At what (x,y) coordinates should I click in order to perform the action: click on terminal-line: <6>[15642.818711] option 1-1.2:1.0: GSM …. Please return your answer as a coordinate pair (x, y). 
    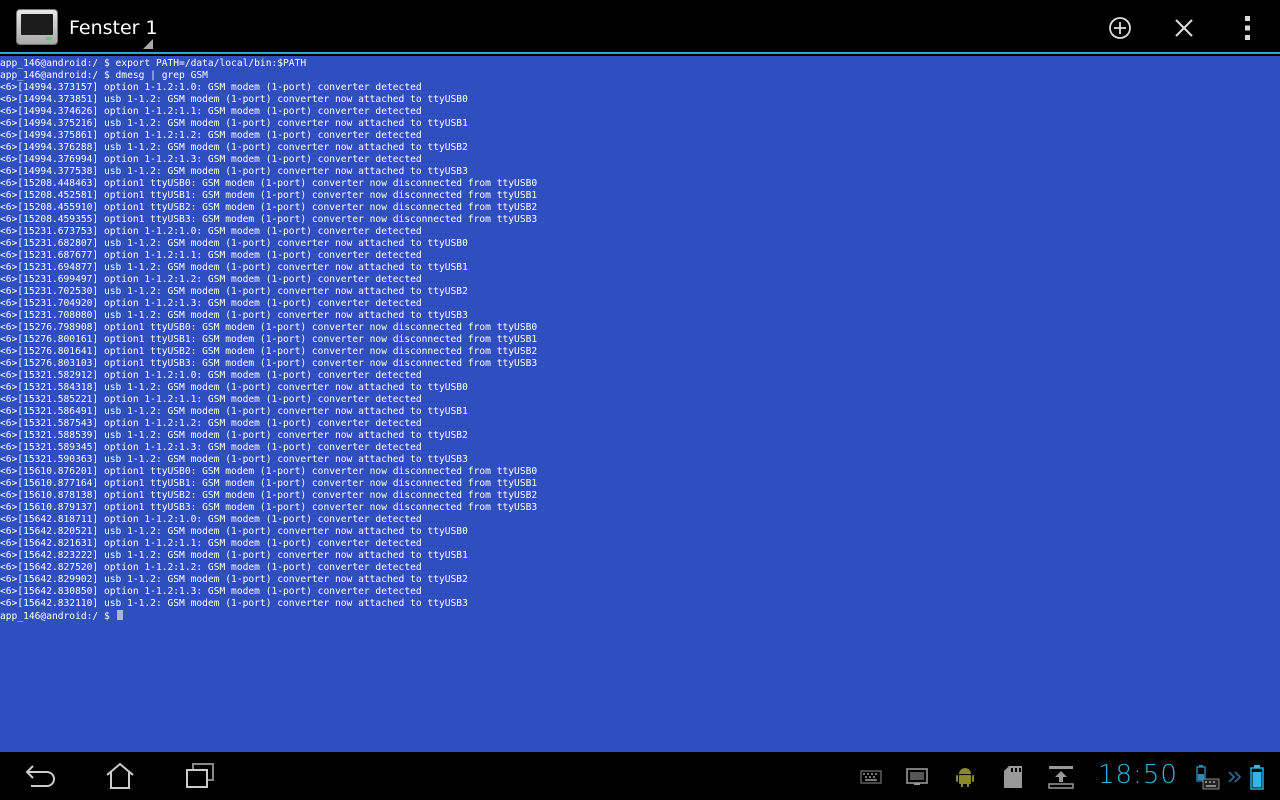
    Looking at the image, I should click on (211, 519).